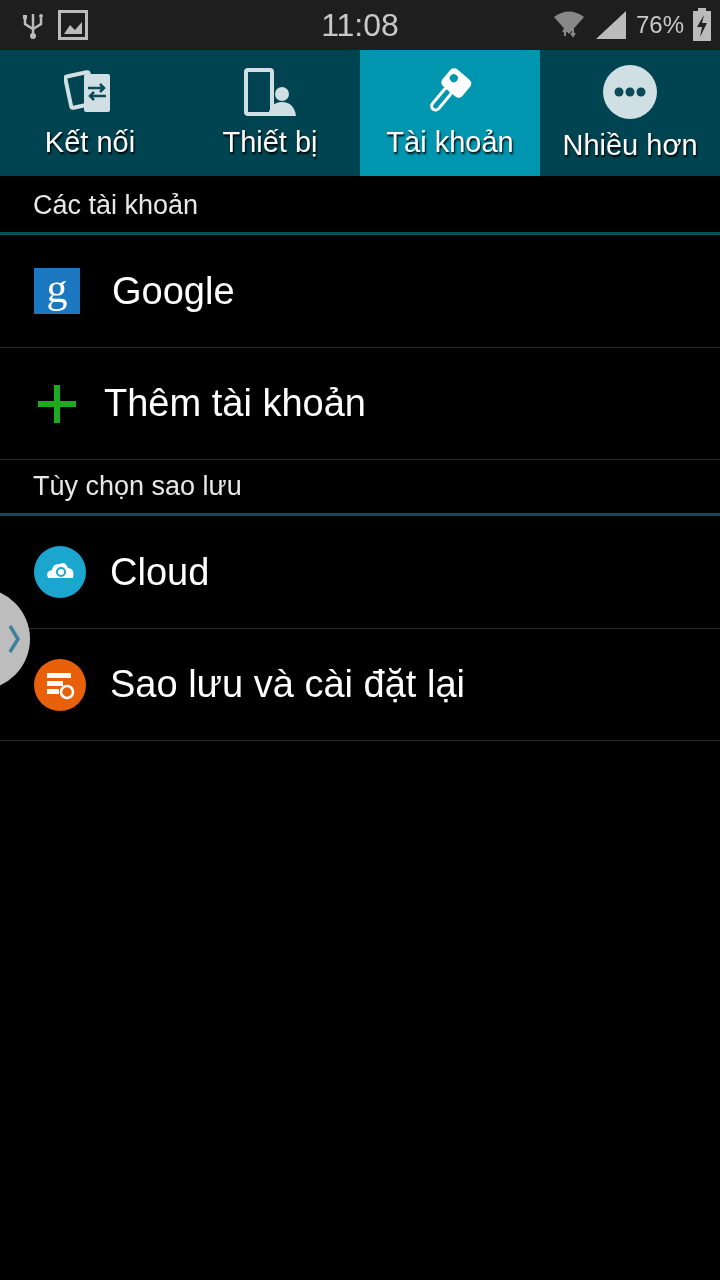 The height and width of the screenshot is (1280, 720). I want to click on google-icon: g, so click(57, 291).